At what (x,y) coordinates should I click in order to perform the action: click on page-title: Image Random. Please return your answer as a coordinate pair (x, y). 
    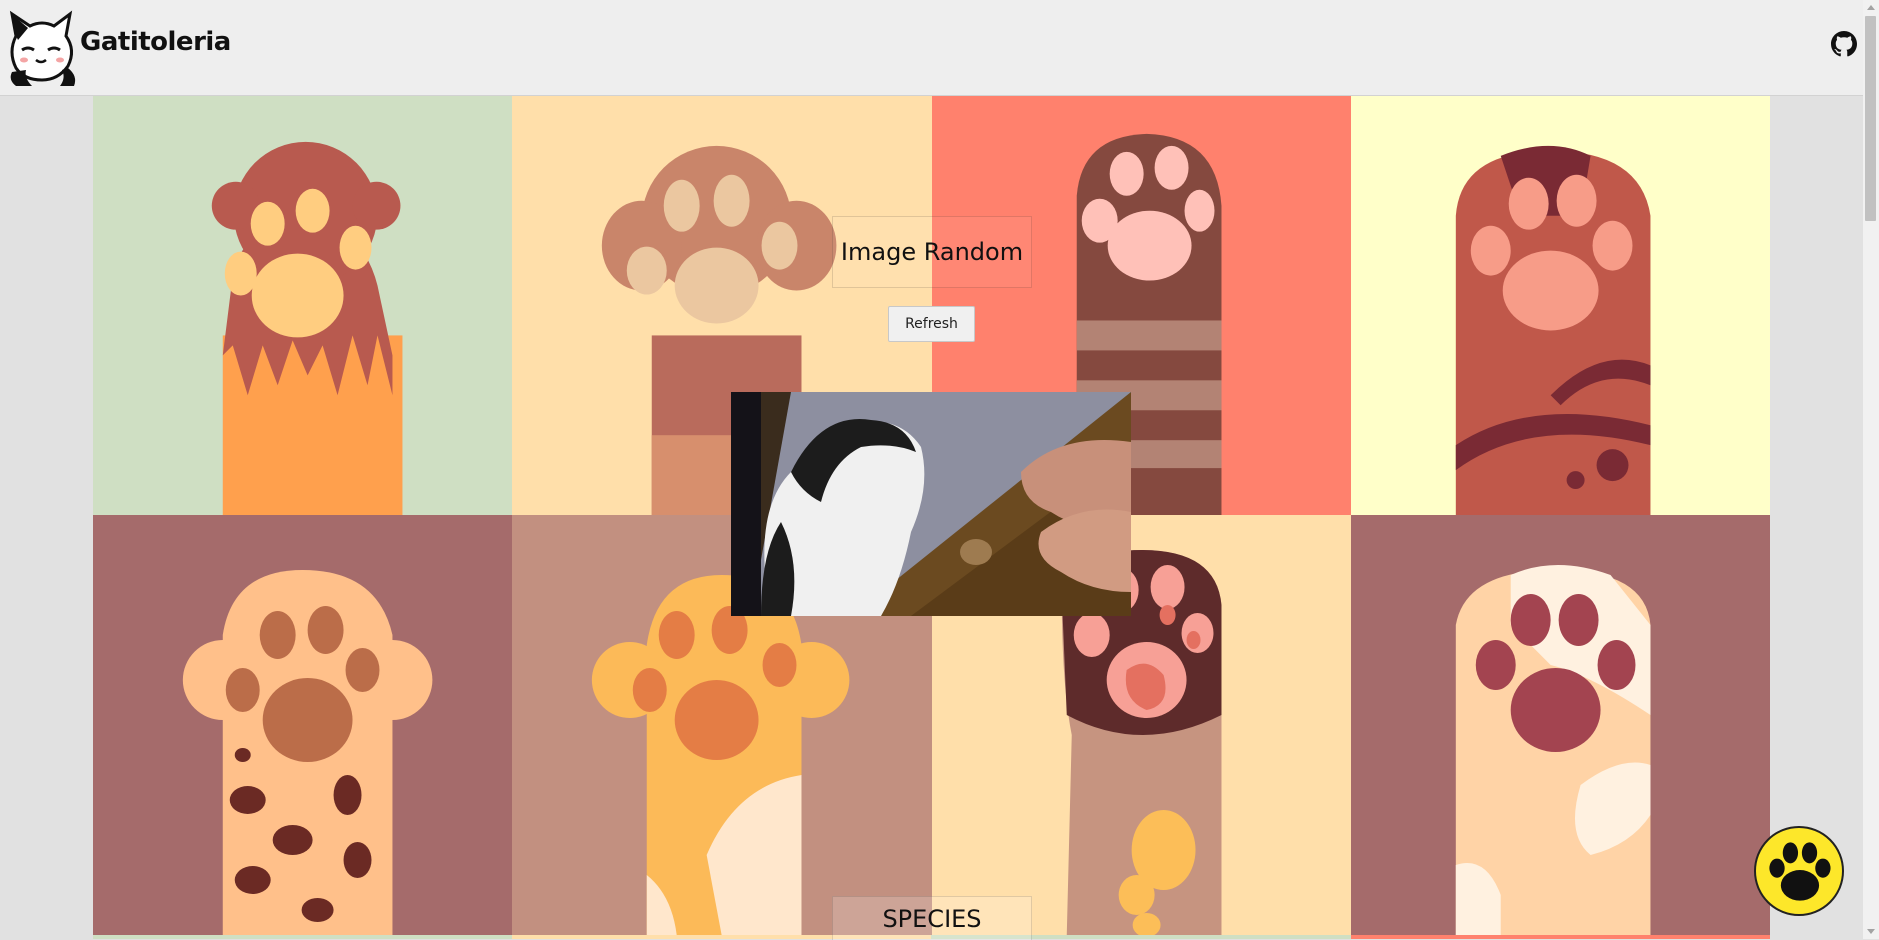
    Looking at the image, I should click on (932, 252).